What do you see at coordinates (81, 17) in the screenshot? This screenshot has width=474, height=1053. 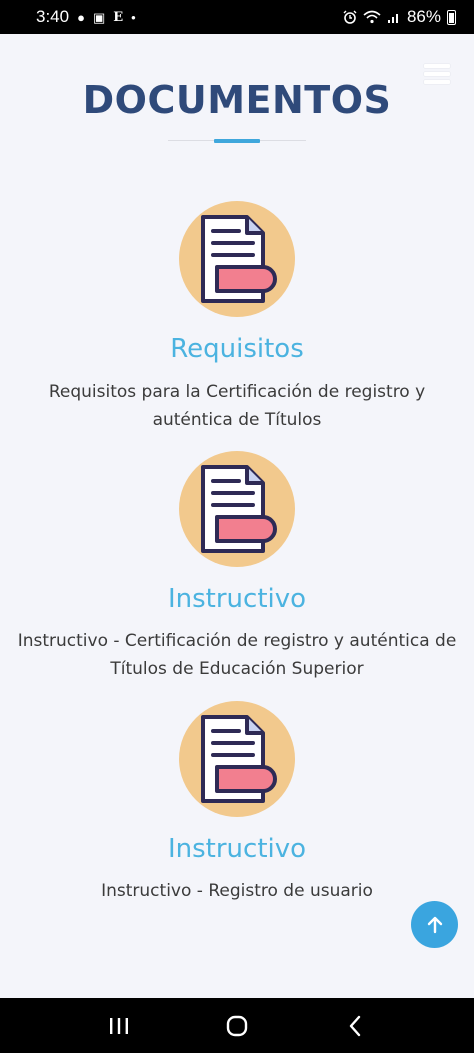 I see `chat-bubble-icon: ●` at bounding box center [81, 17].